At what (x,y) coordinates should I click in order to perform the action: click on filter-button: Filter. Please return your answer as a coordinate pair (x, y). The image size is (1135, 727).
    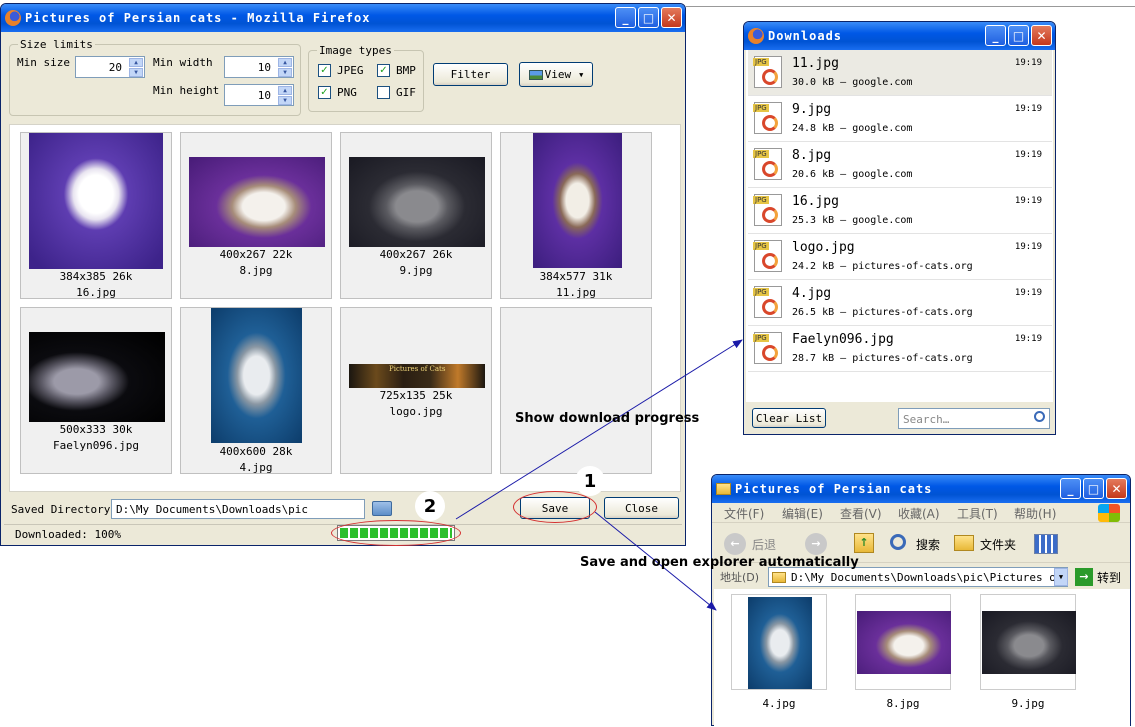
    Looking at the image, I should click on (470, 74).